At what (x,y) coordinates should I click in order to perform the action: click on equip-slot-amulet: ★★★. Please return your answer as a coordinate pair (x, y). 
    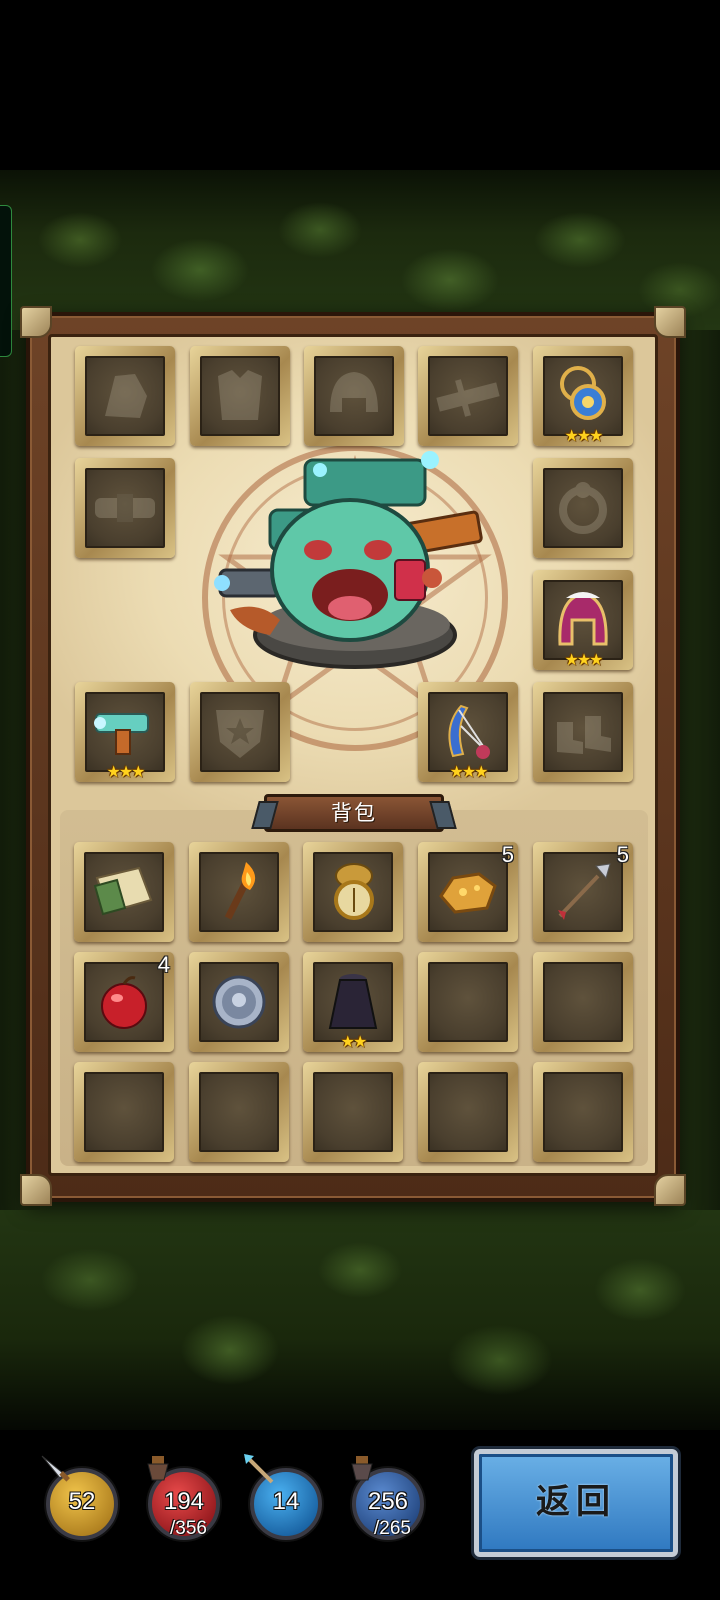
    Looking at the image, I should click on (583, 396).